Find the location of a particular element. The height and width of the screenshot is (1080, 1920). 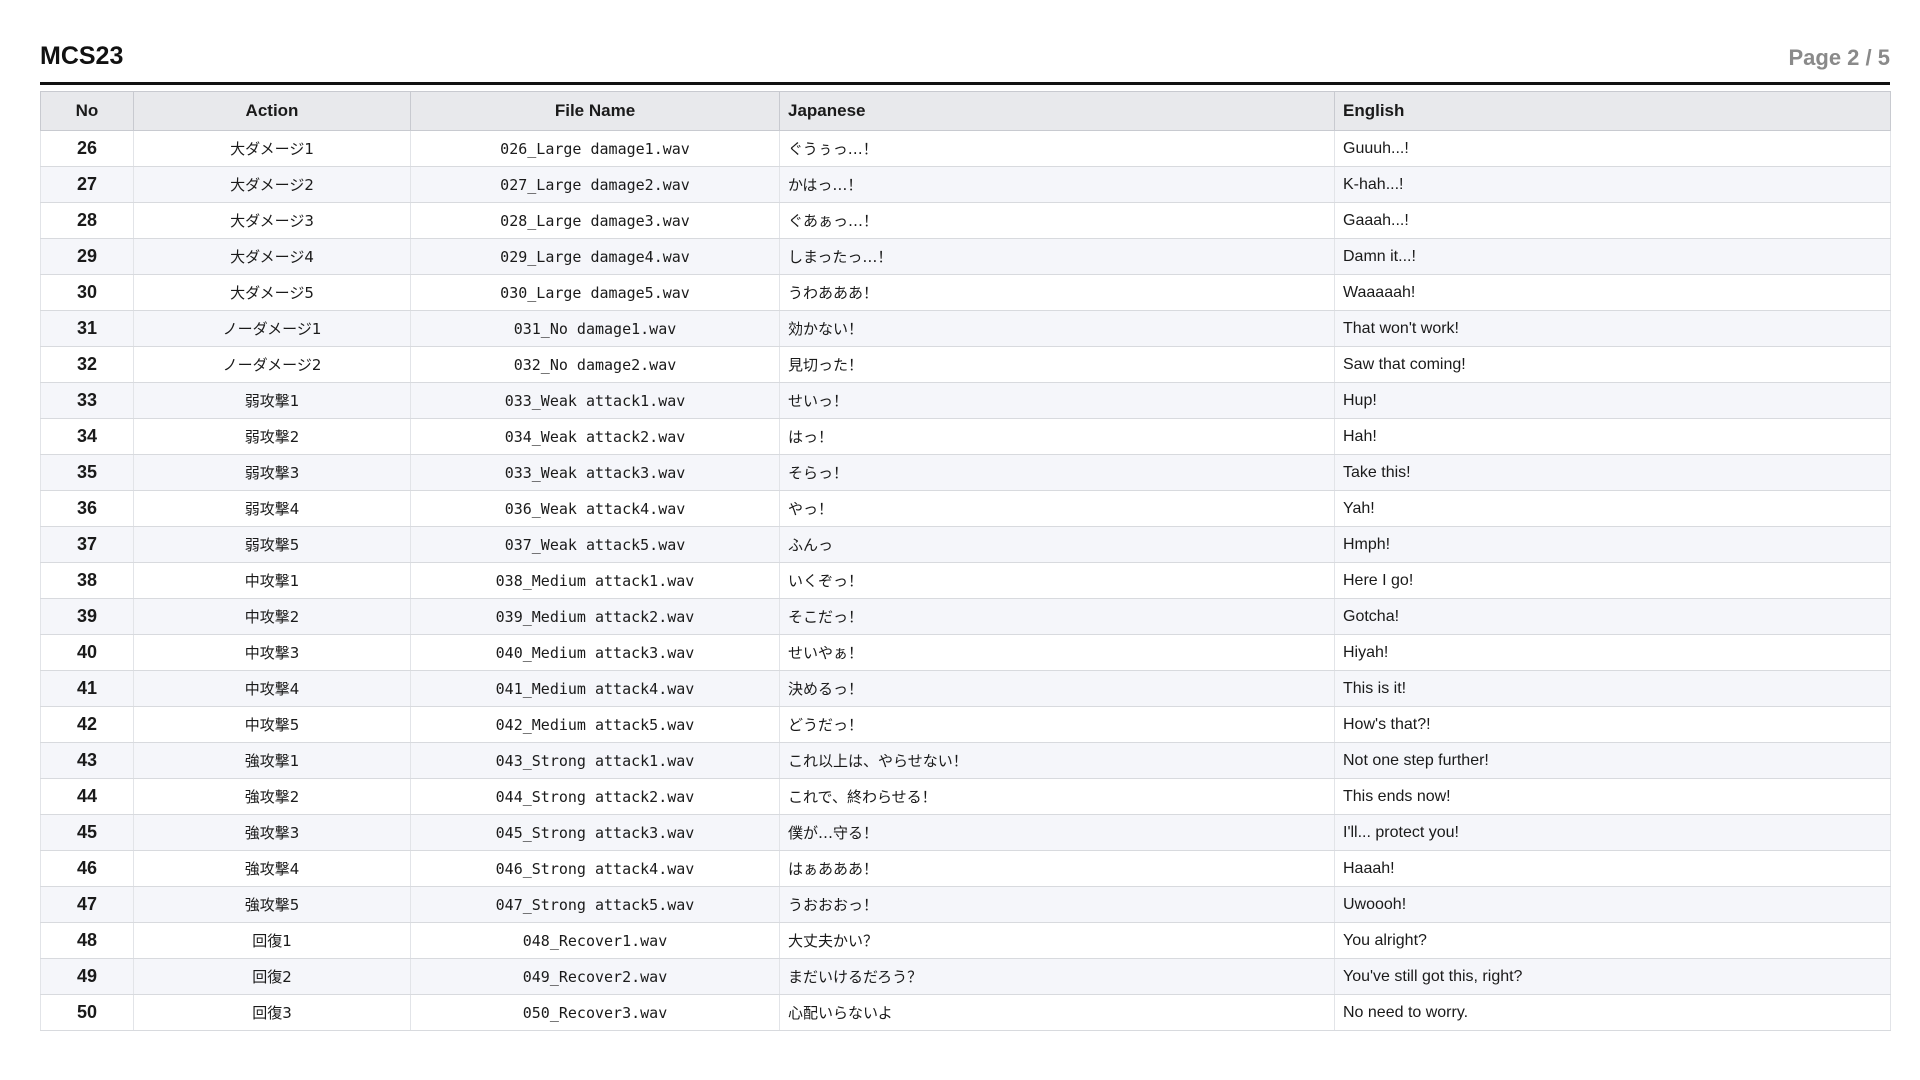

table-row: 37 弱攻撃5 037_Weak attack5.wav ふんっ Hmph! is located at coordinates (965, 544).